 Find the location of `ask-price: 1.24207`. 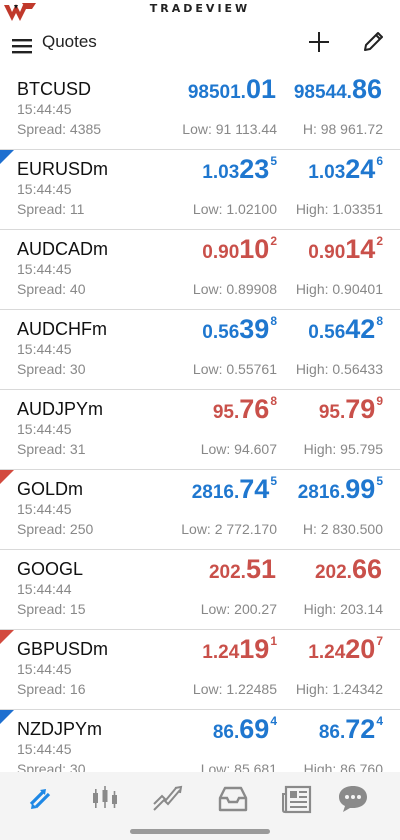

ask-price: 1.24207 is located at coordinates (345, 649).